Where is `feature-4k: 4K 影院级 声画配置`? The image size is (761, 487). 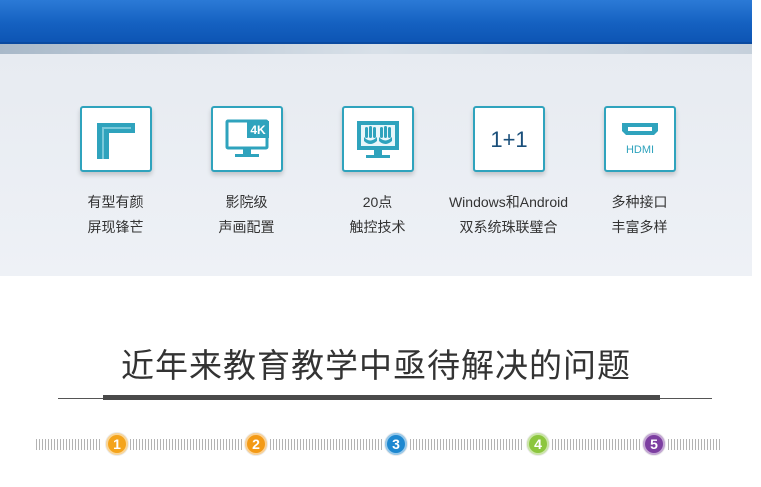
feature-4k: 4K 影院级 声画配置 is located at coordinates (246, 176).